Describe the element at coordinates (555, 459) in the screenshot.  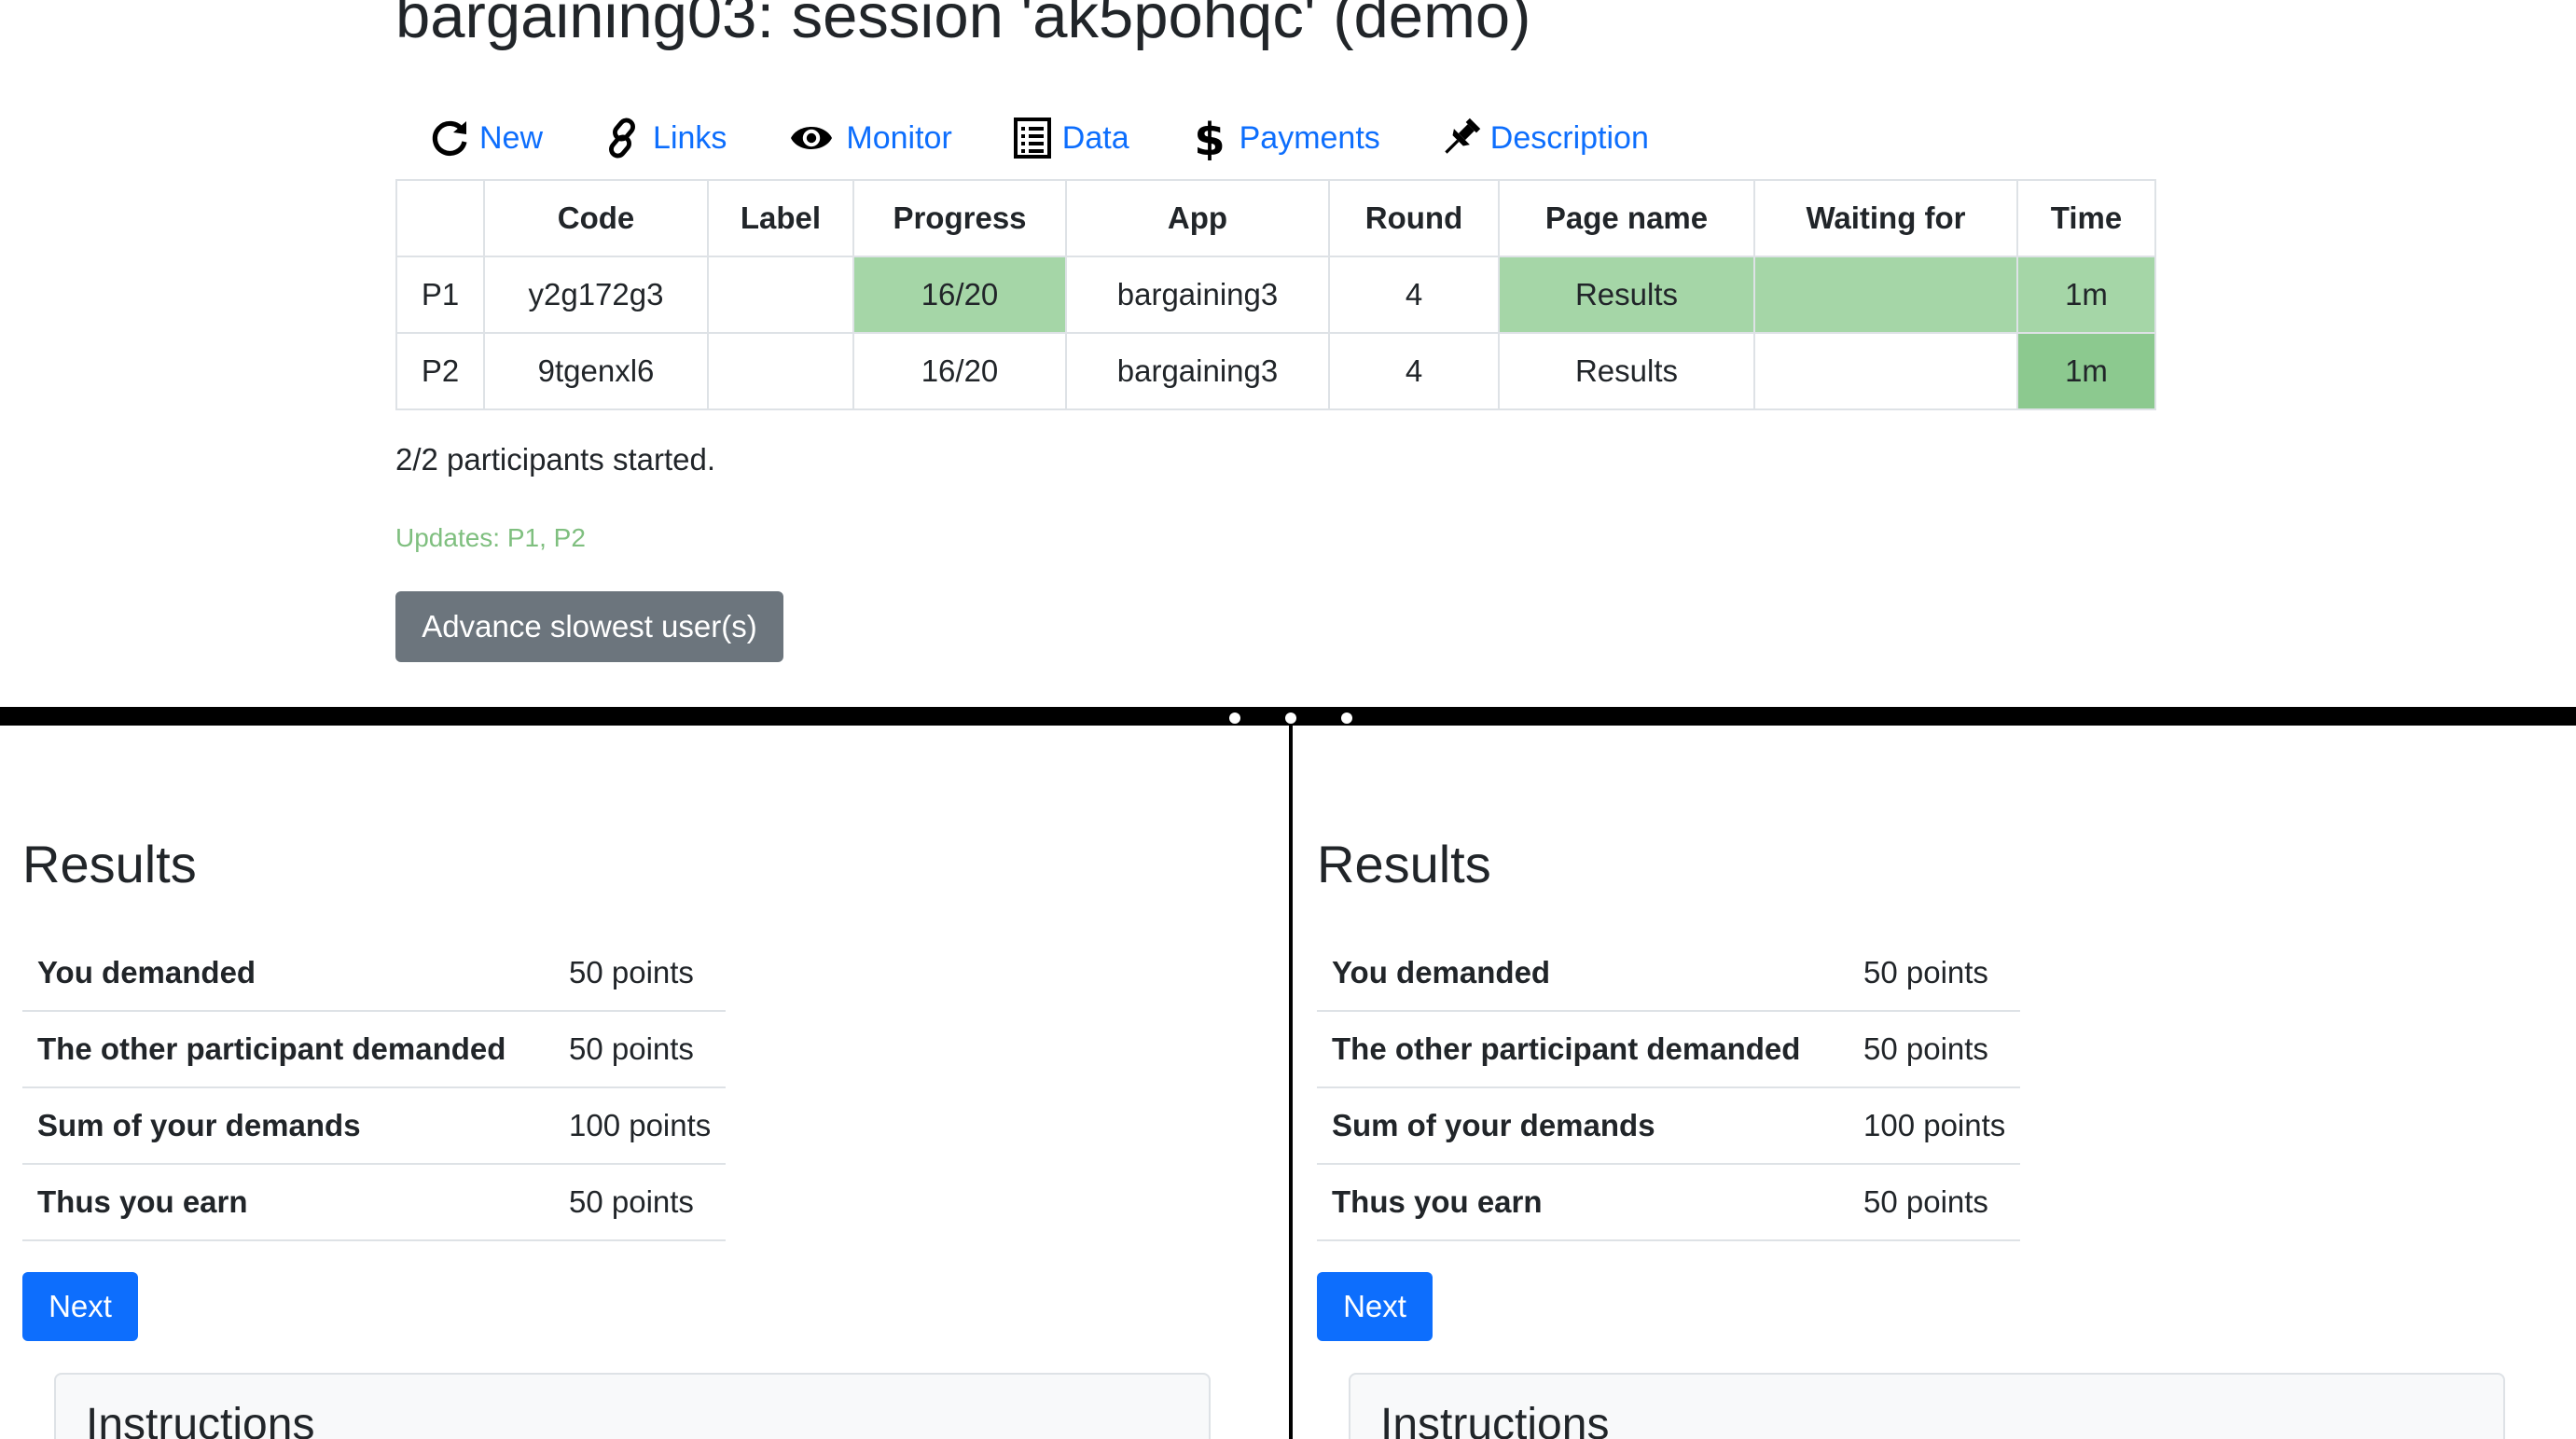
I see `participants-started-text: 2/2 participants started.` at that location.